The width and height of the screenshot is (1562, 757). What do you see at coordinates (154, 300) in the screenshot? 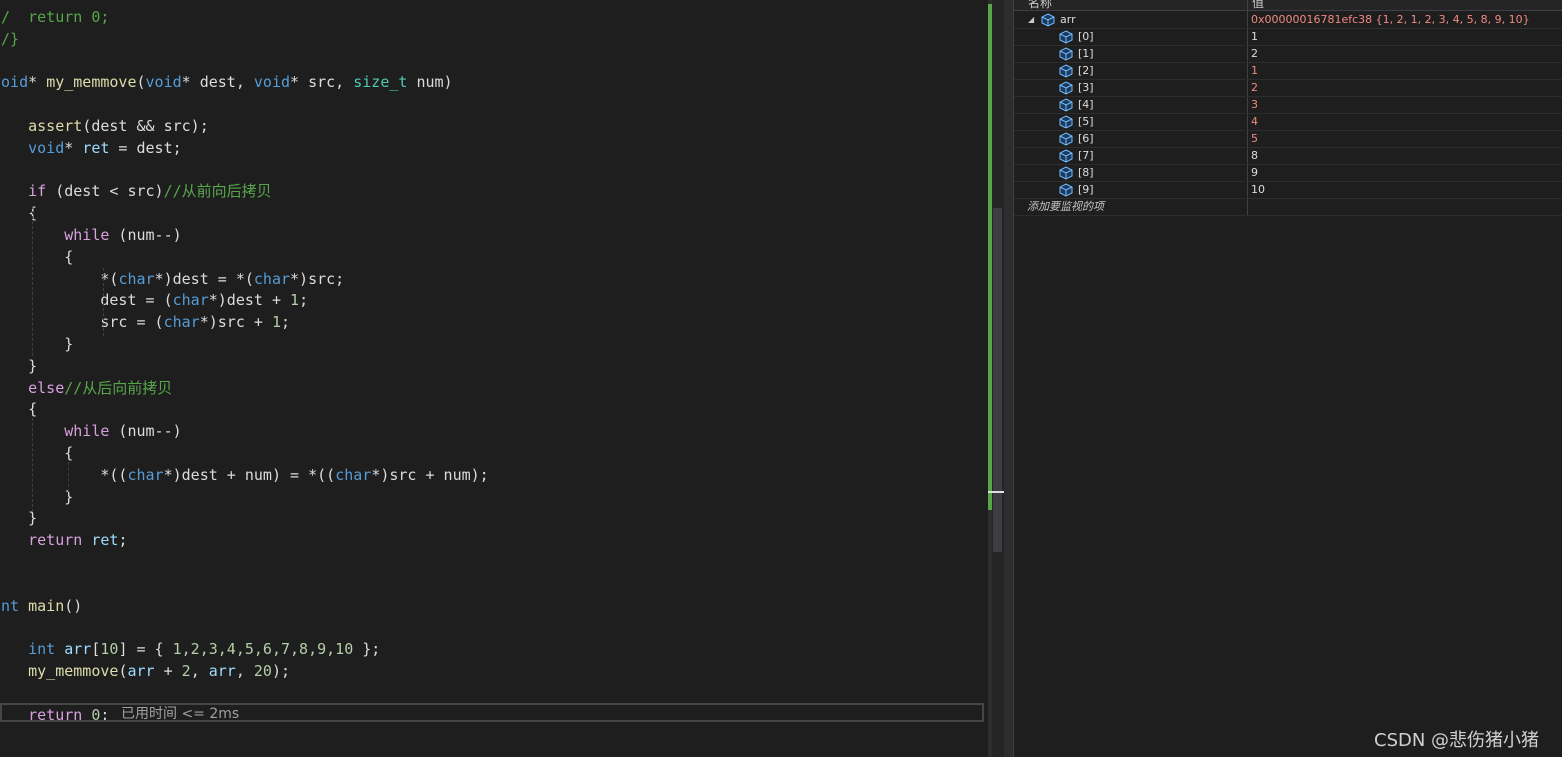
I see `code-line: dest = (char*)dest + 1;` at bounding box center [154, 300].